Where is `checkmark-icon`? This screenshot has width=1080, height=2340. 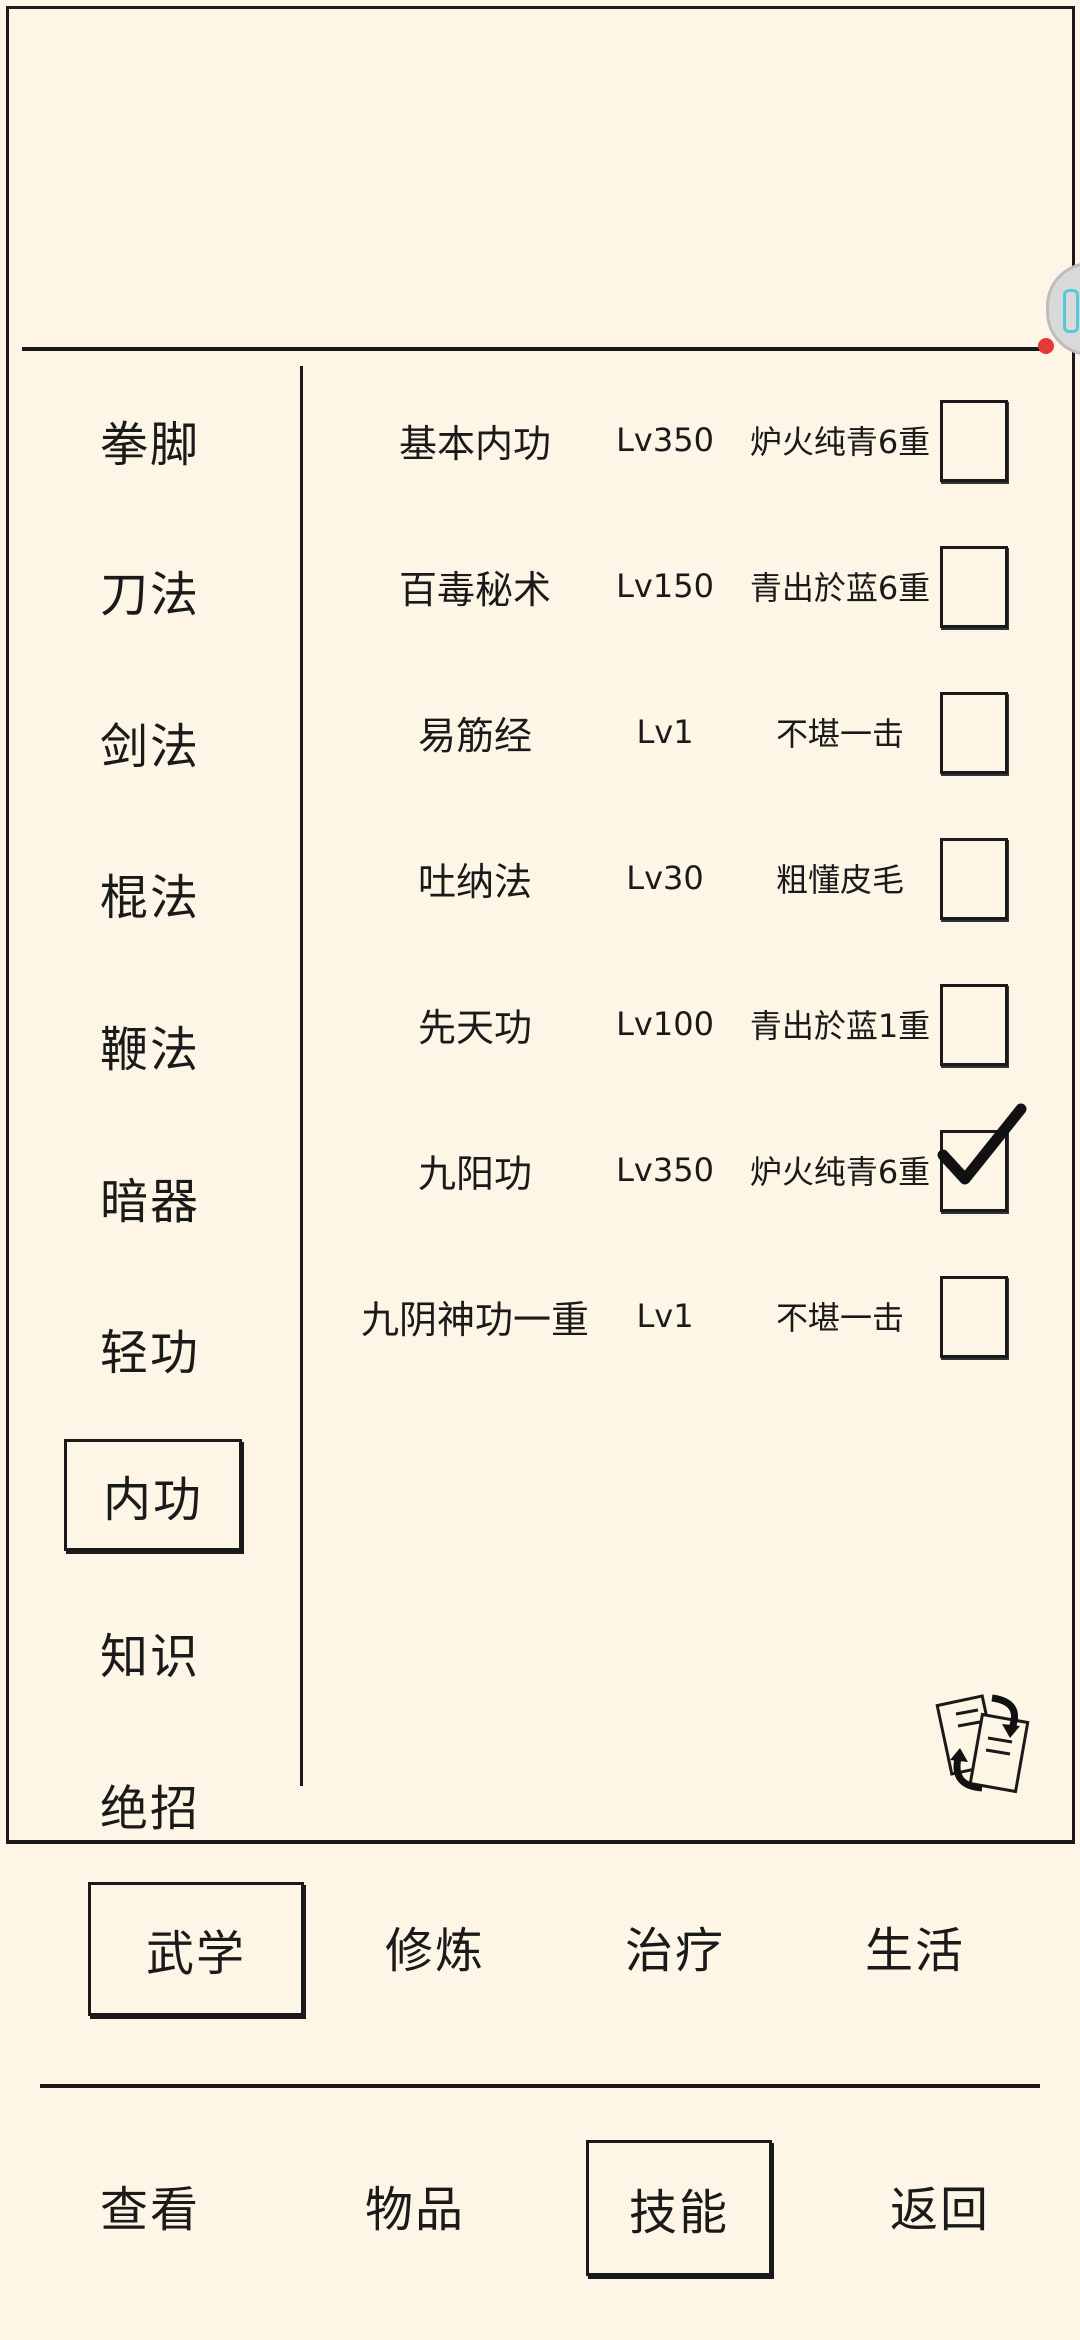
checkmark-icon is located at coordinates (982, 1144).